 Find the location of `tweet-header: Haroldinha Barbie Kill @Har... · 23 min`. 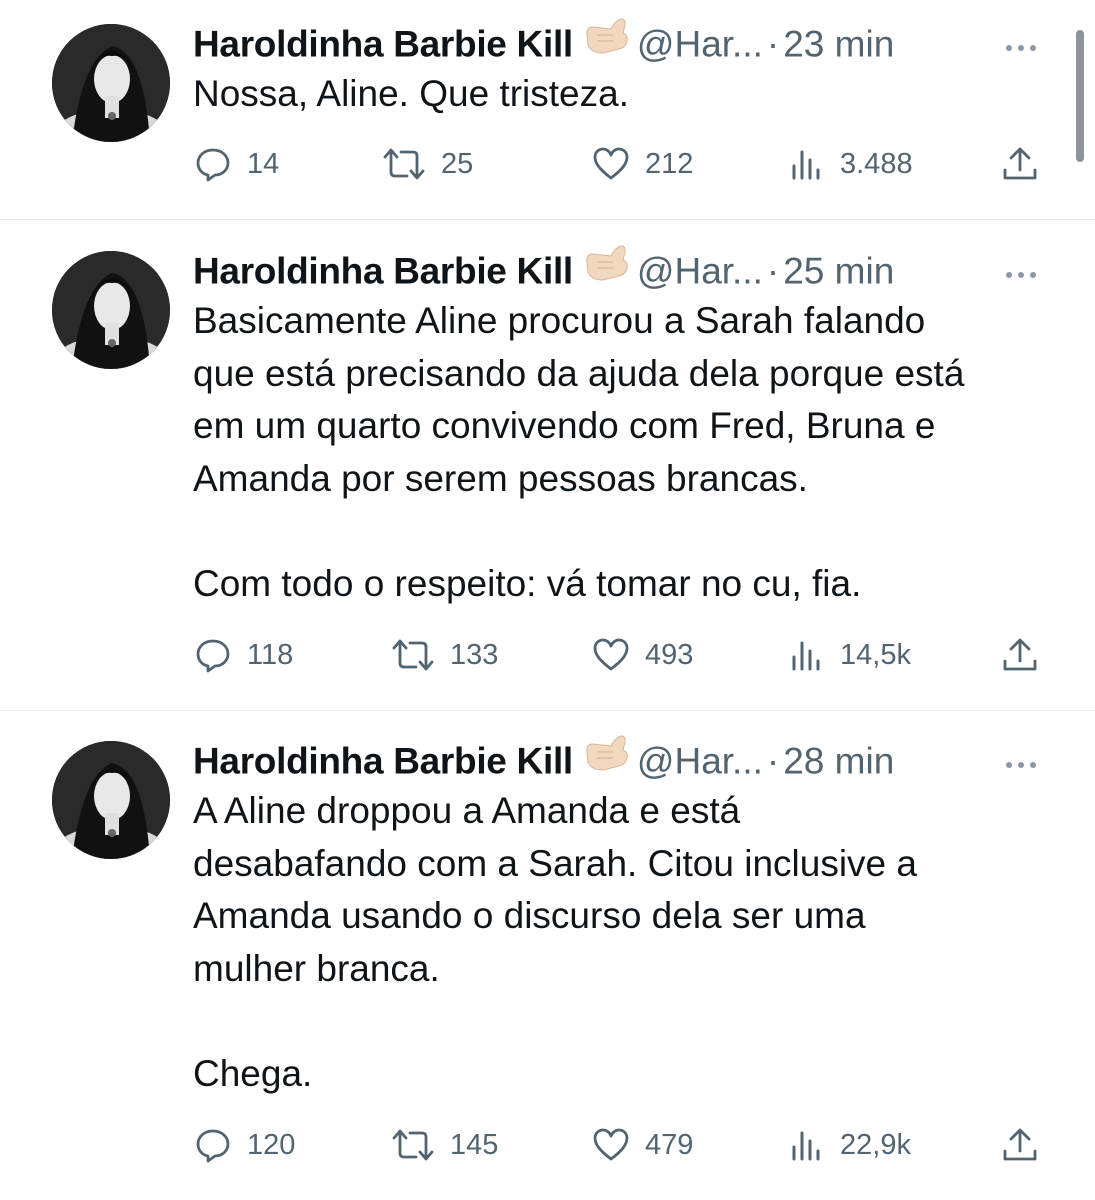

tweet-header: Haroldinha Barbie Kill @Har... · 23 min is located at coordinates (623, 43).